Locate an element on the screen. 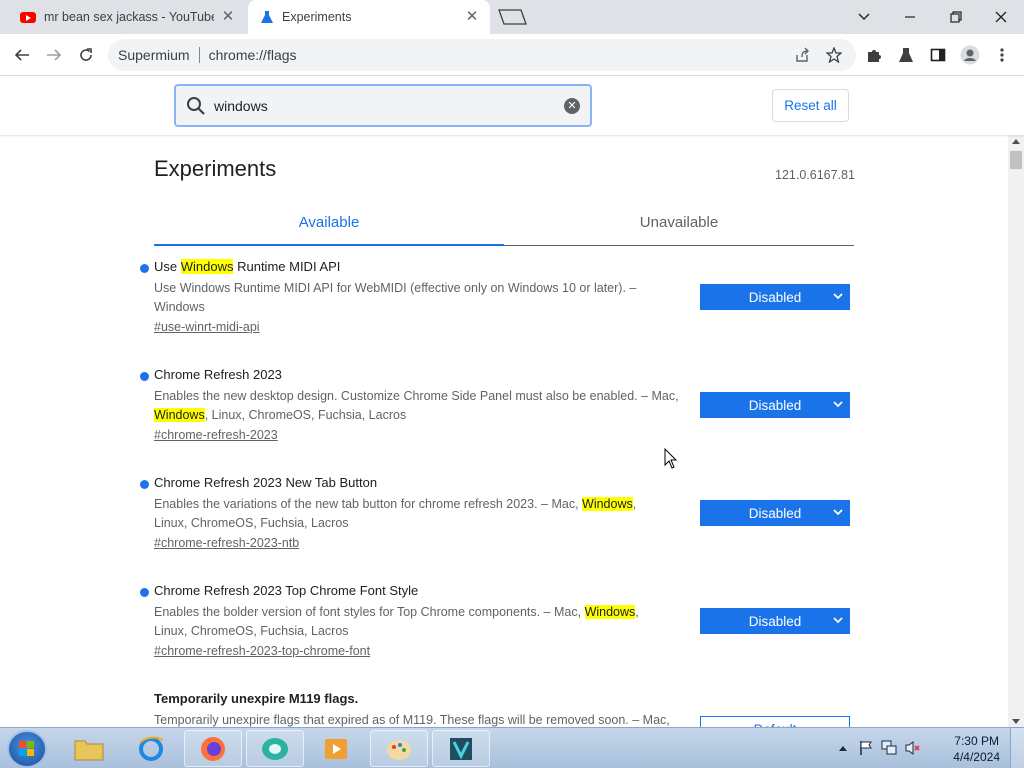  tab-unavailable: Unavailable is located at coordinates (679, 222).